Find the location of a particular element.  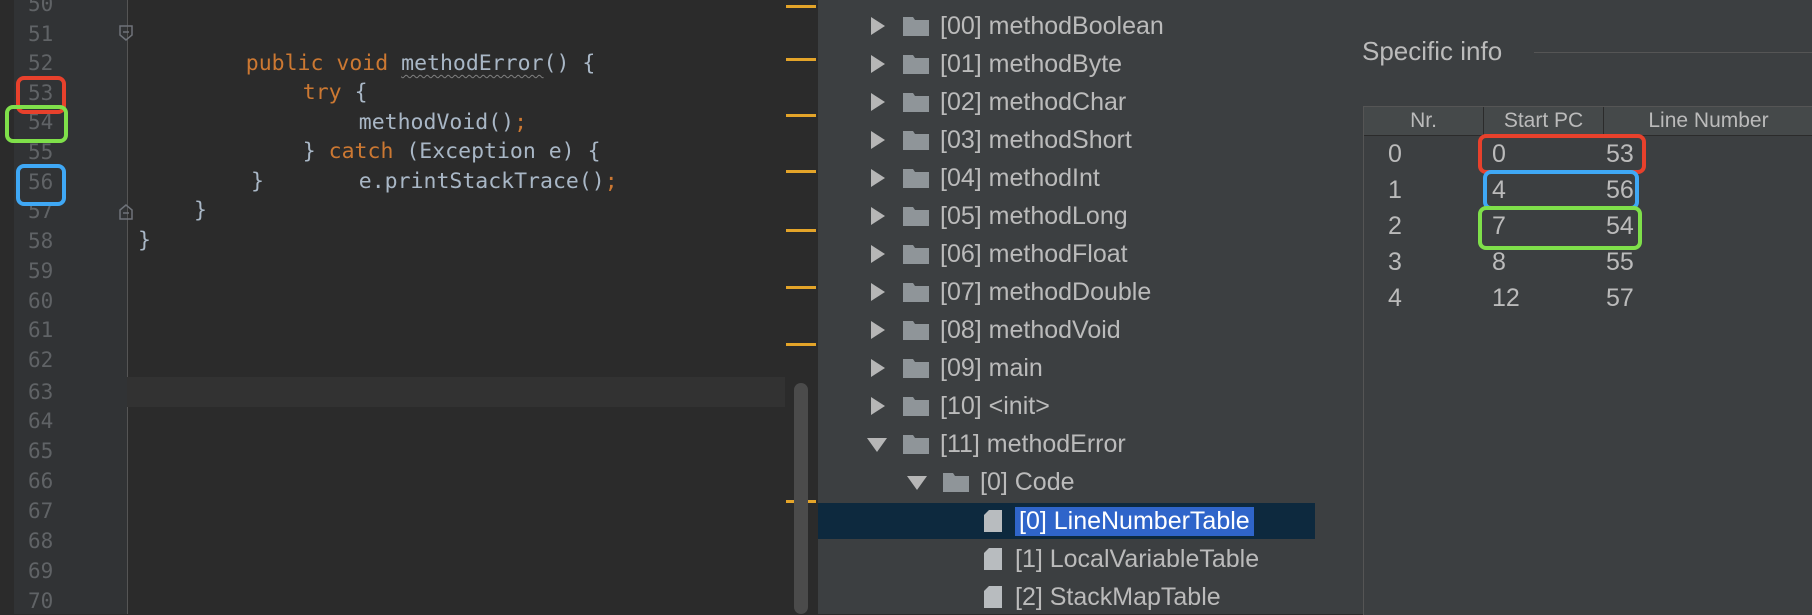

code-line-53: methodVoid(); is located at coordinates (417, 106).